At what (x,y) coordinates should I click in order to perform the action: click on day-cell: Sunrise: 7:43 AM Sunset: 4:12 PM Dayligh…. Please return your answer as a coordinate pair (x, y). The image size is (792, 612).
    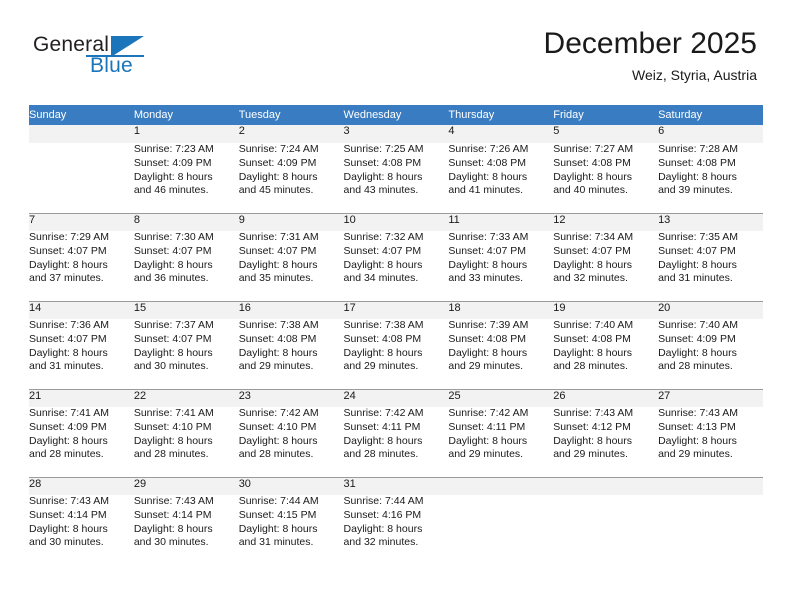
    Looking at the image, I should click on (606, 442).